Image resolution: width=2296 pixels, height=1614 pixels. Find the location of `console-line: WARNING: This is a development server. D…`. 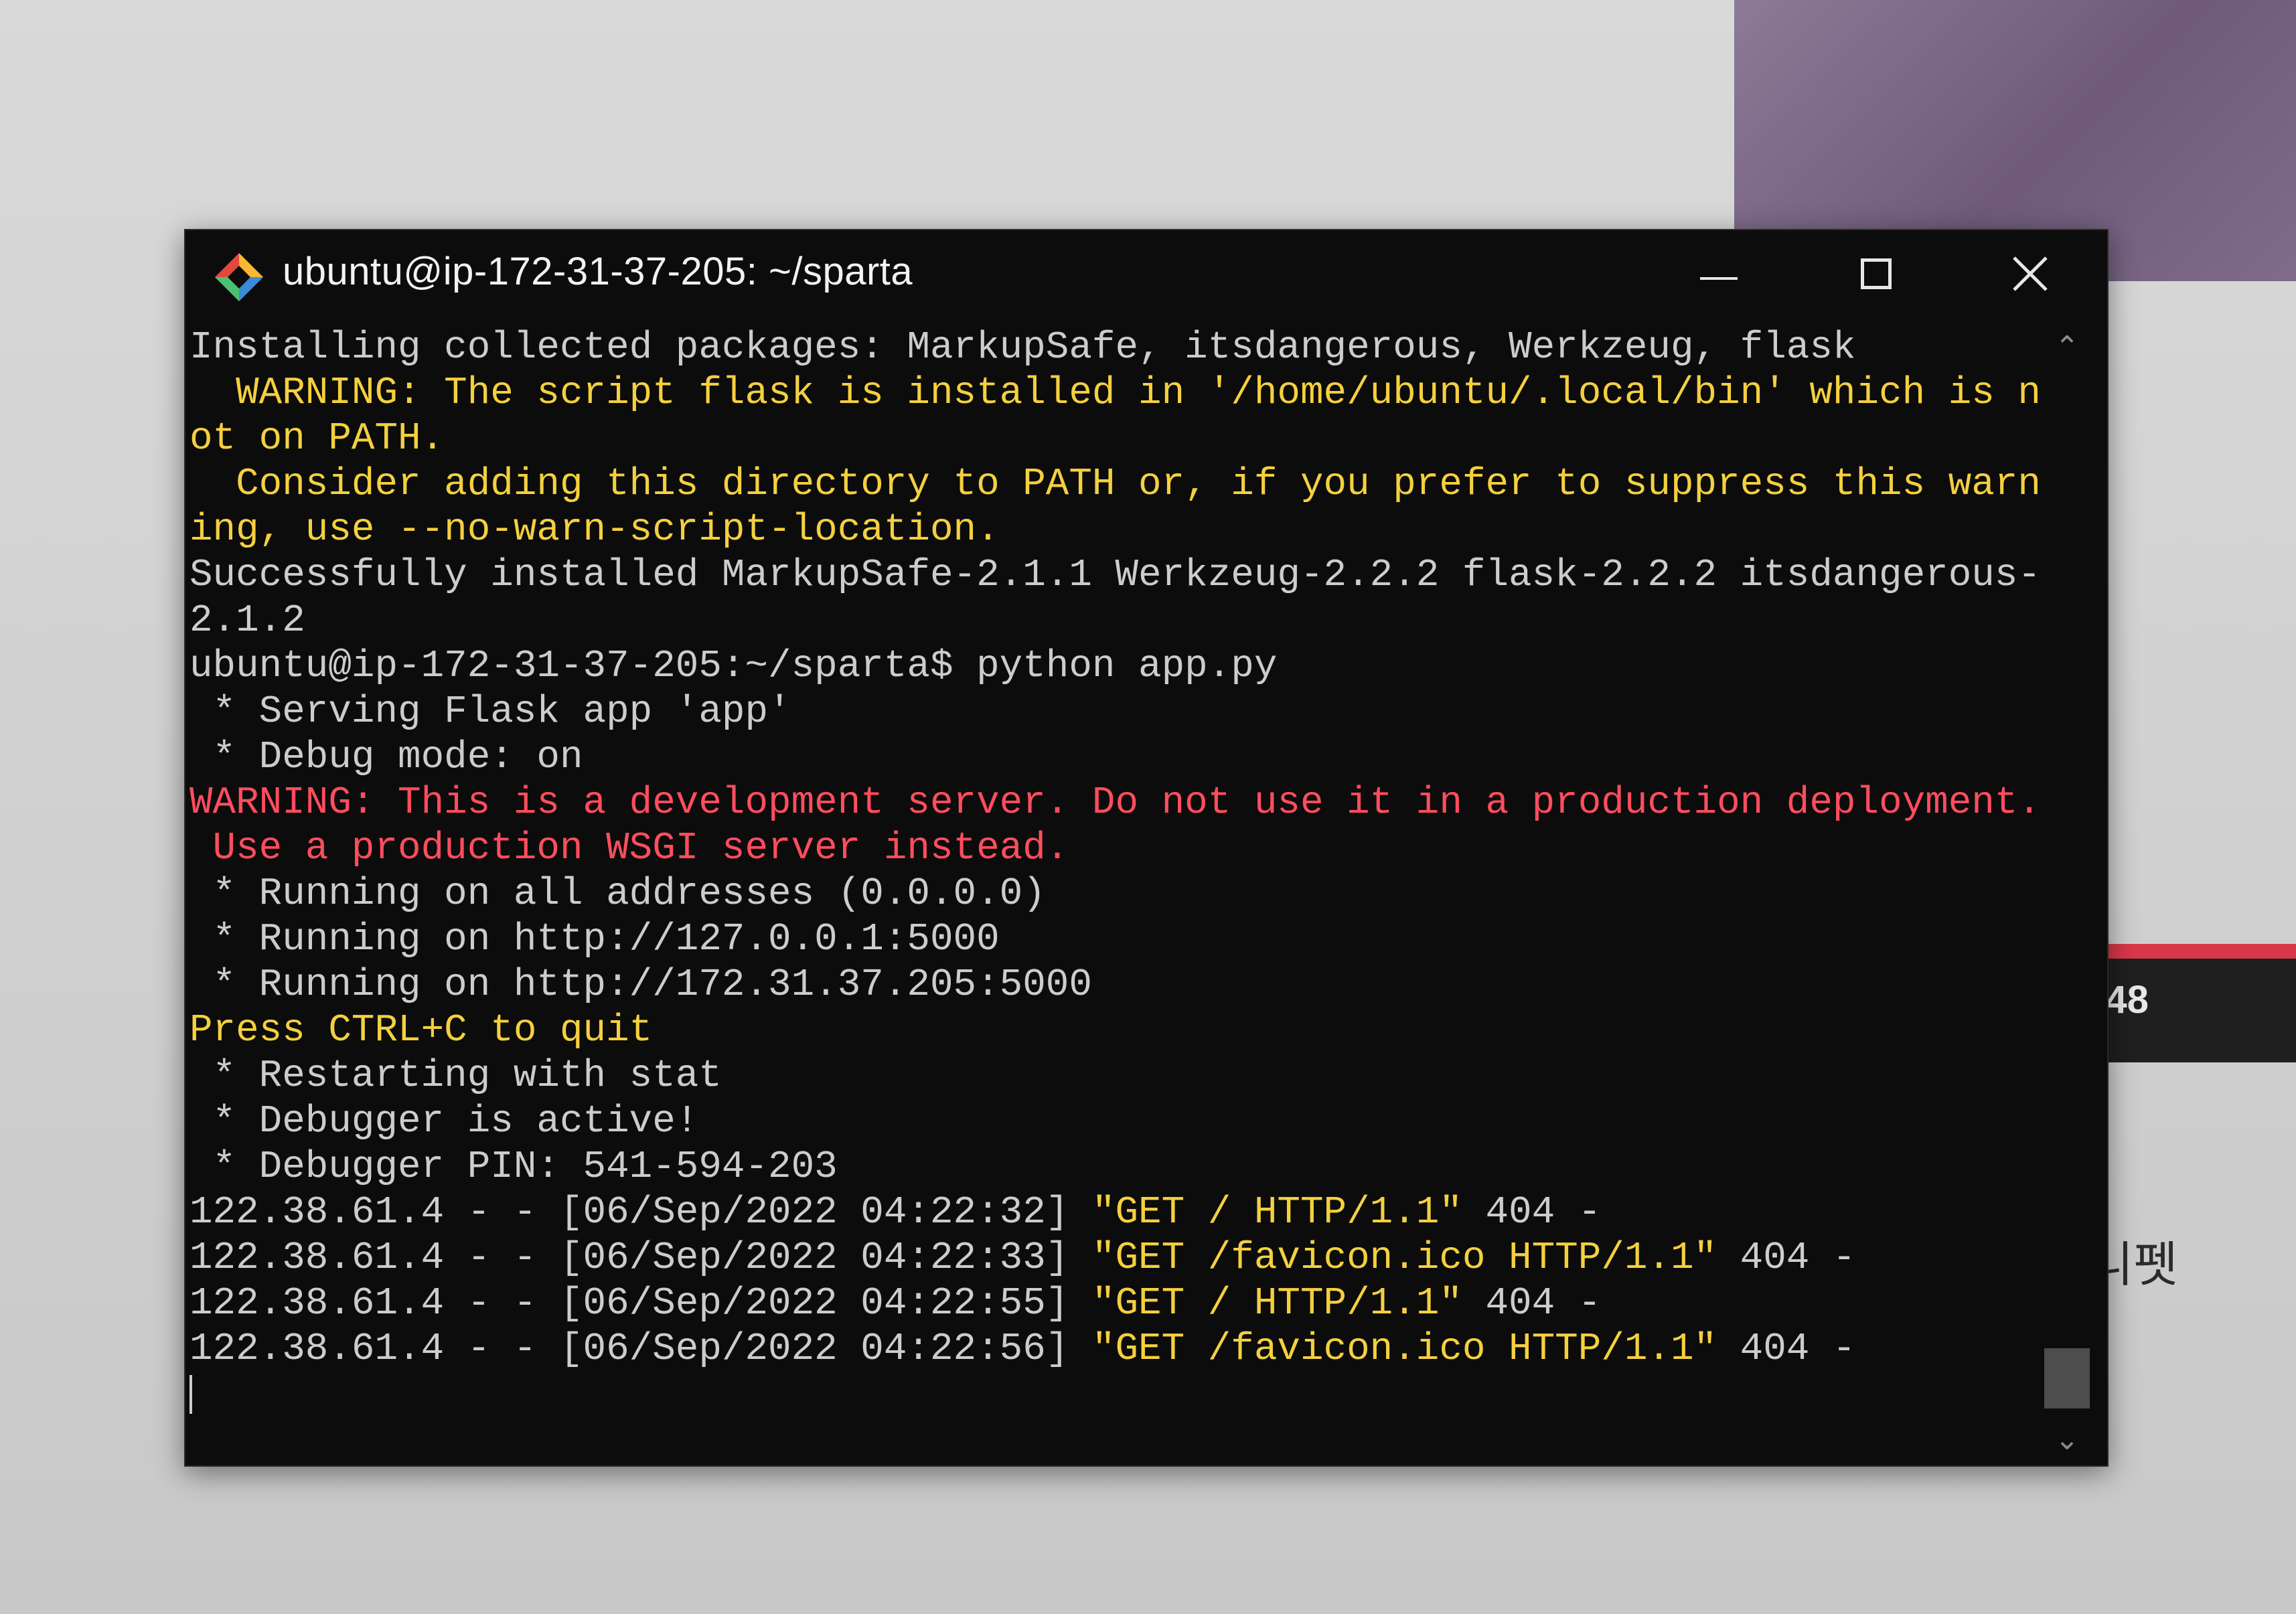

console-line: WARNING: This is a development server. D… is located at coordinates (1116, 803).